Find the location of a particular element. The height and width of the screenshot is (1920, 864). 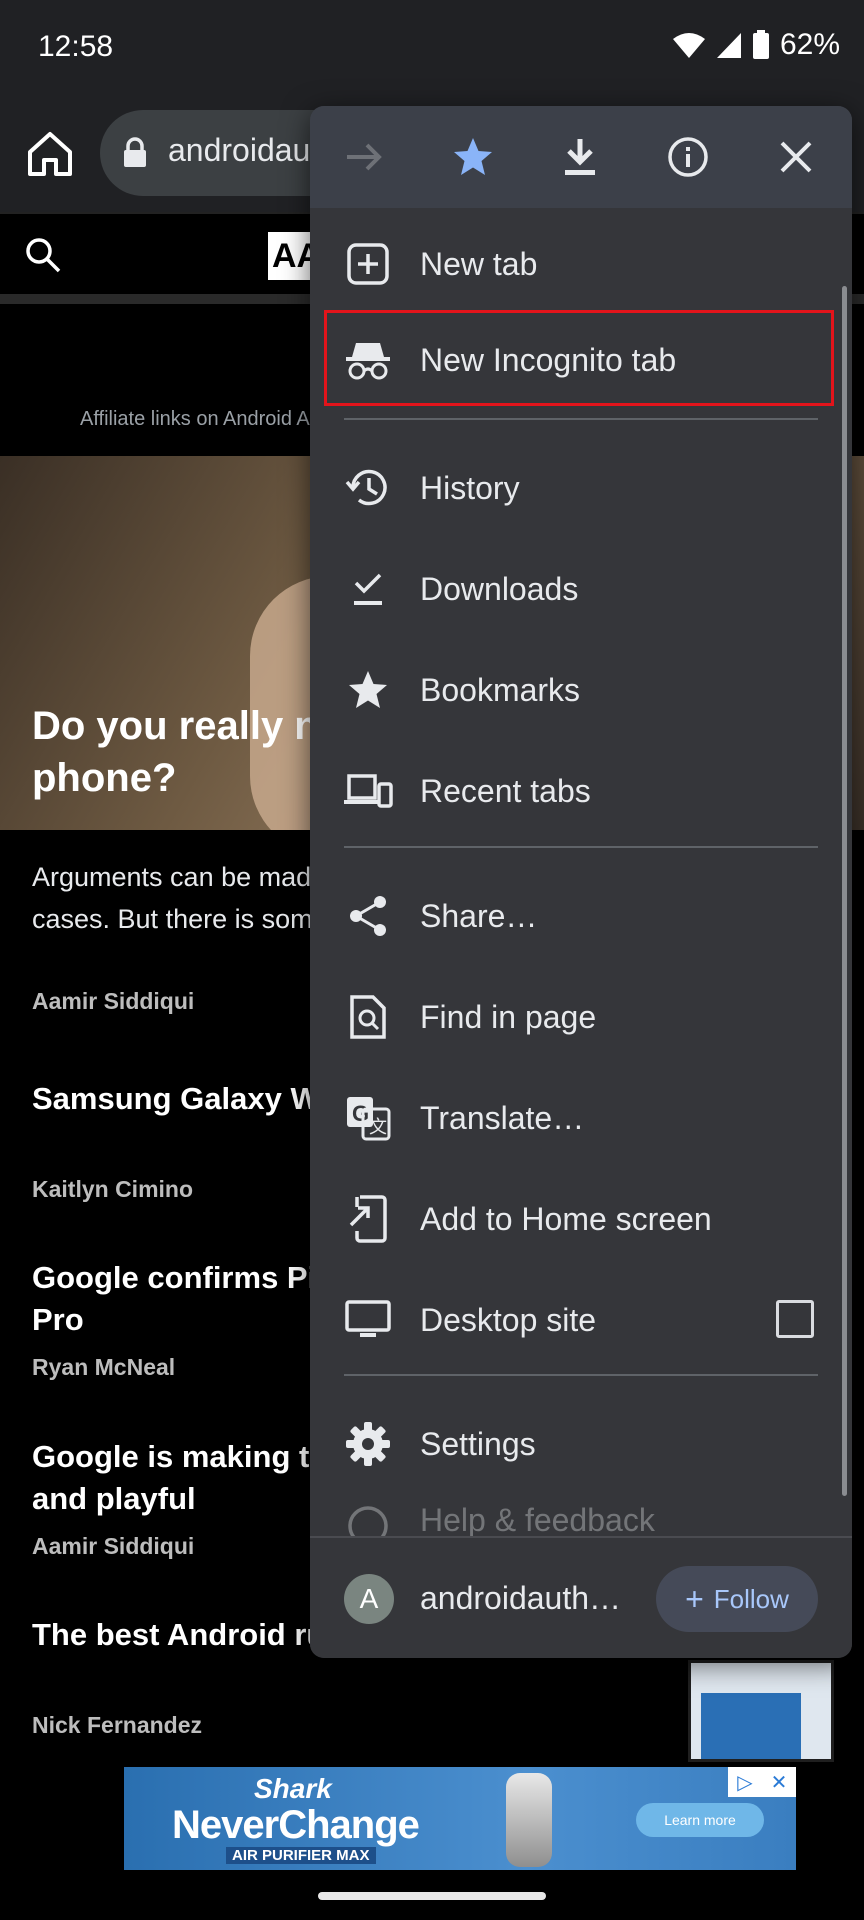

battery-icon is located at coordinates (760, 44).